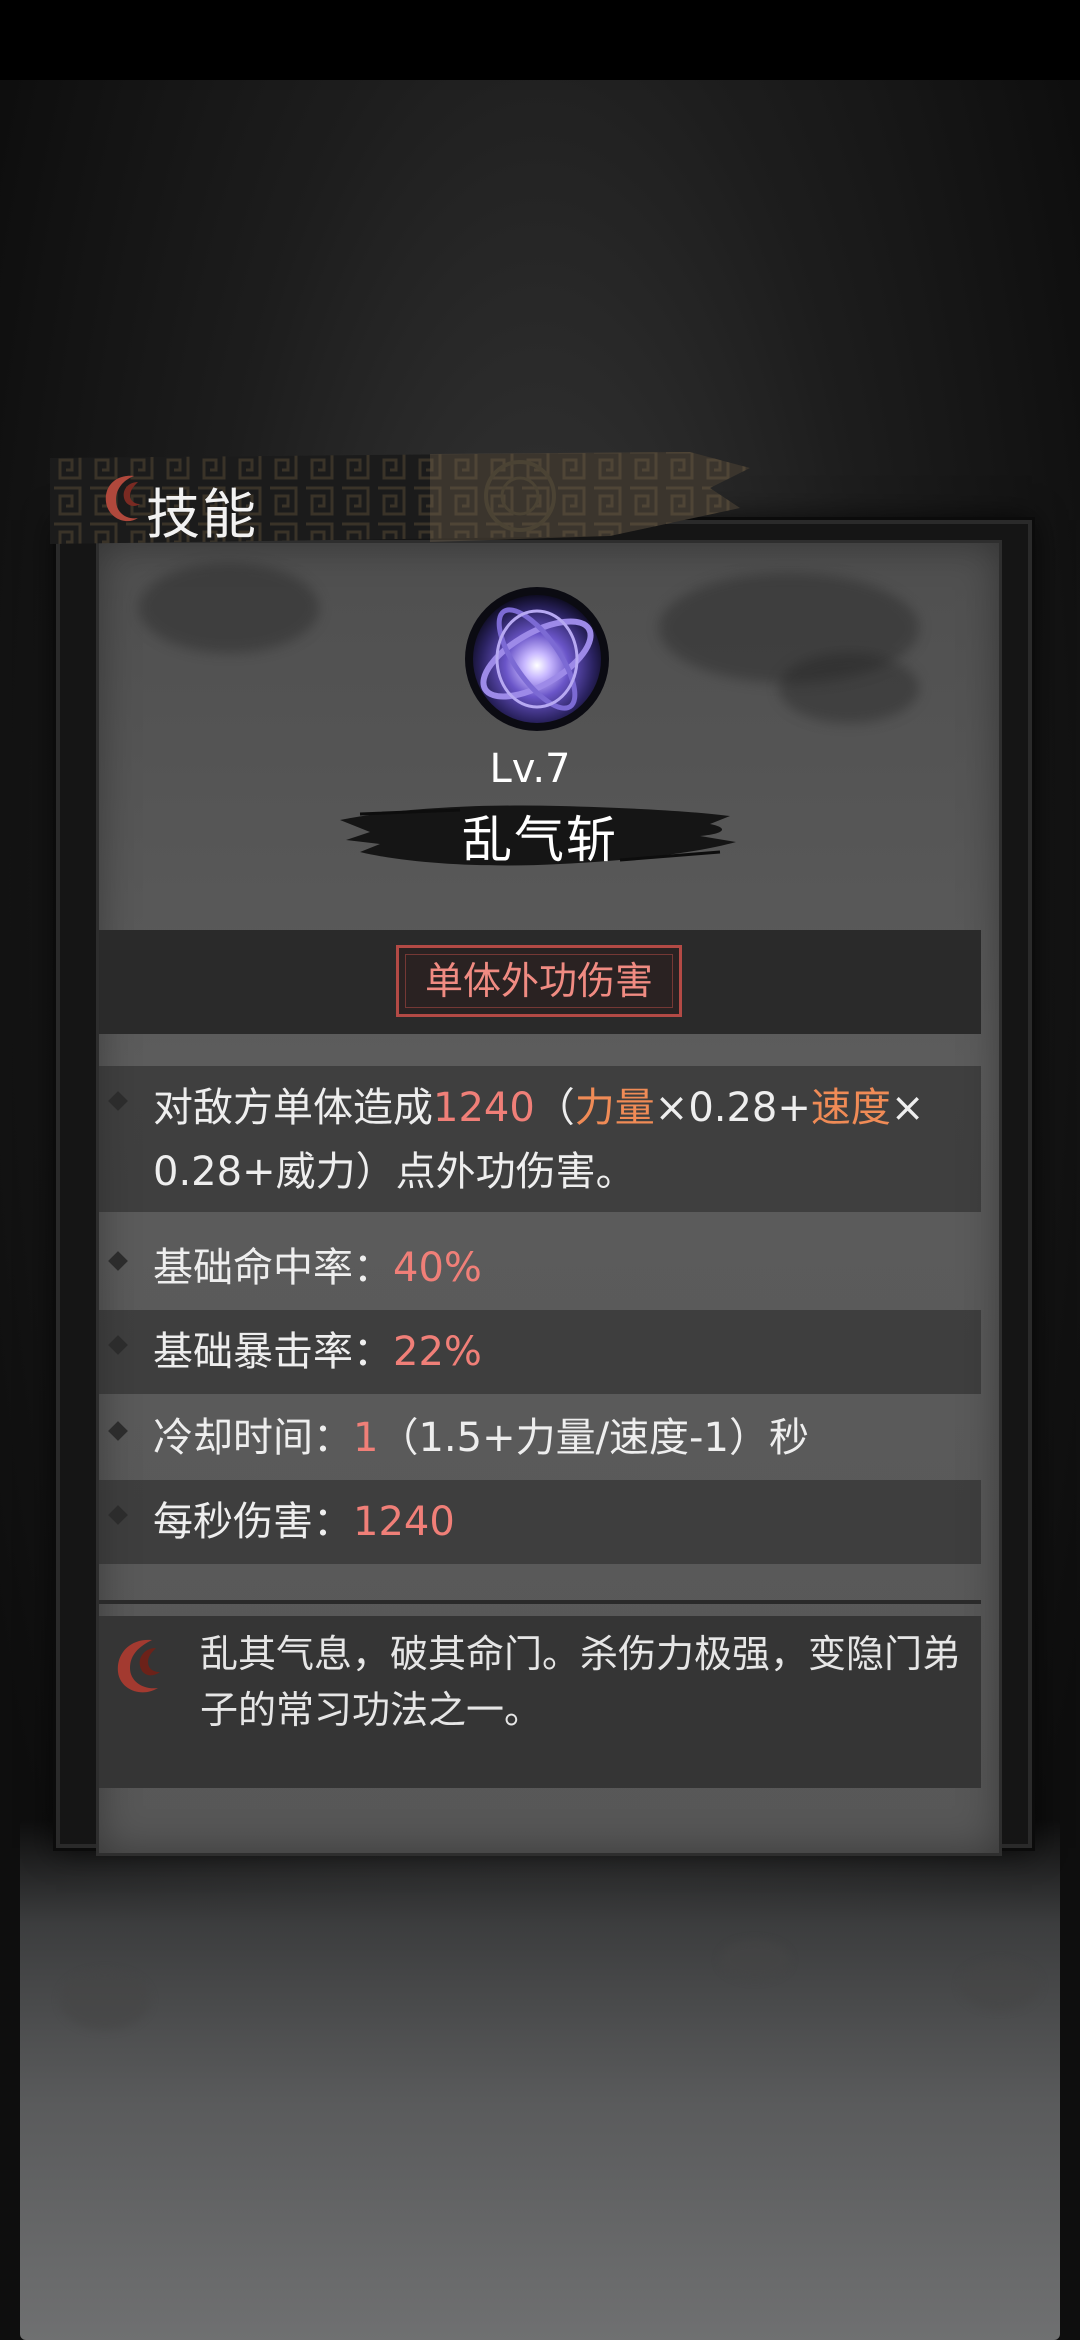  I want to click on section-divider, so click(540, 1602).